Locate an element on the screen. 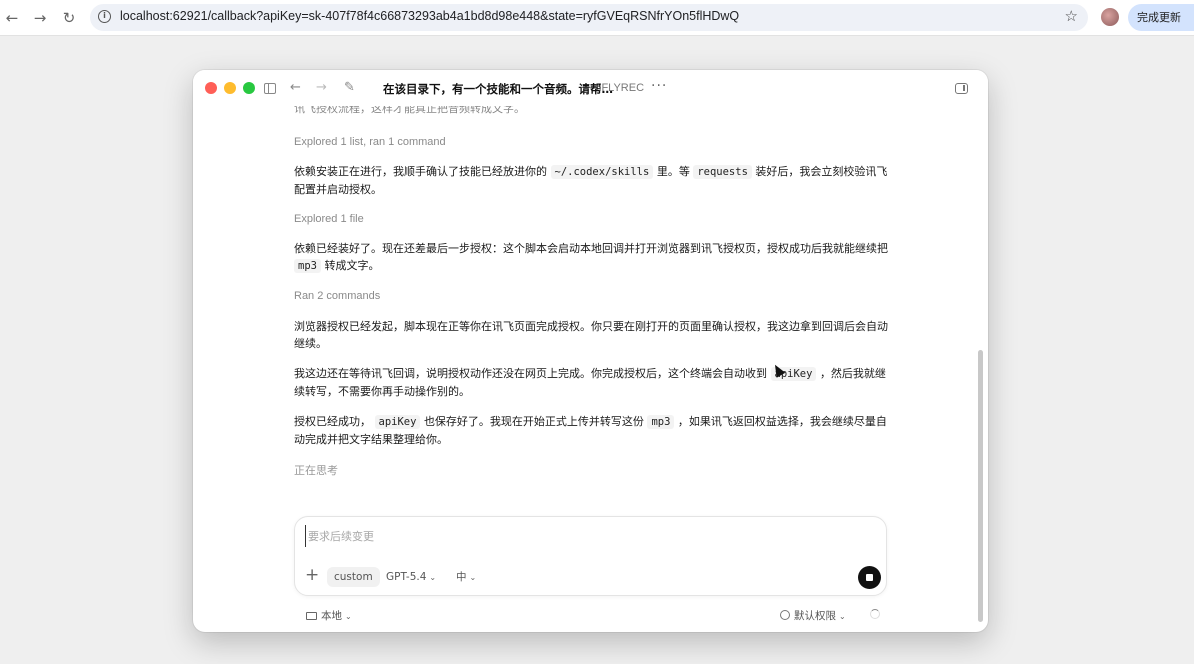 This screenshot has height=664, width=1194. more-options-icon: ··· is located at coordinates (659, 86).